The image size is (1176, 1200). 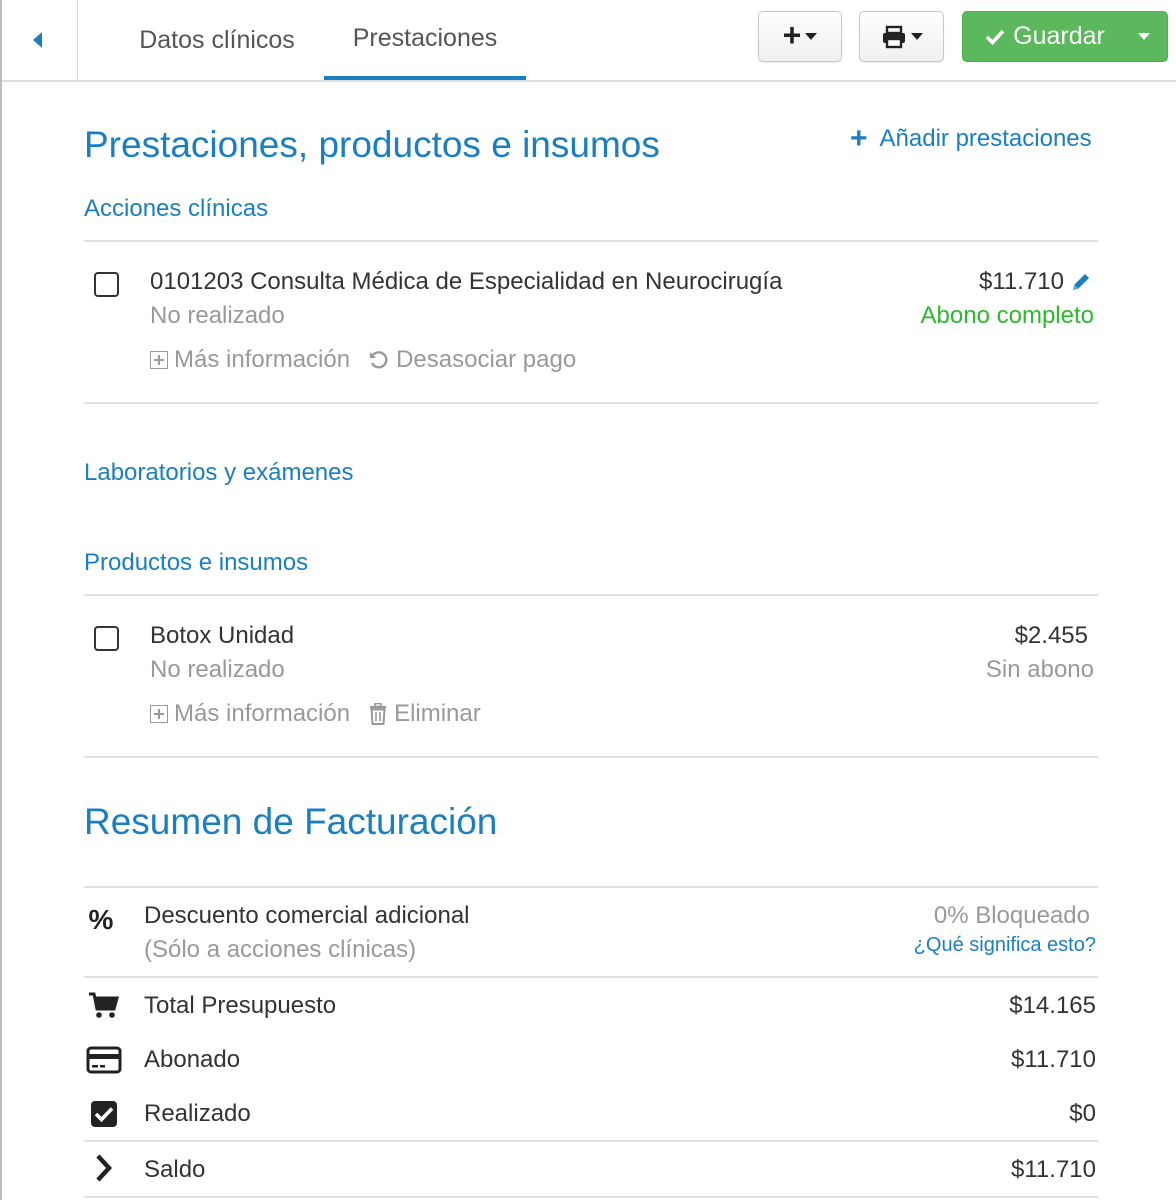 I want to click on chevron-right-icon, so click(x=104, y=1168).